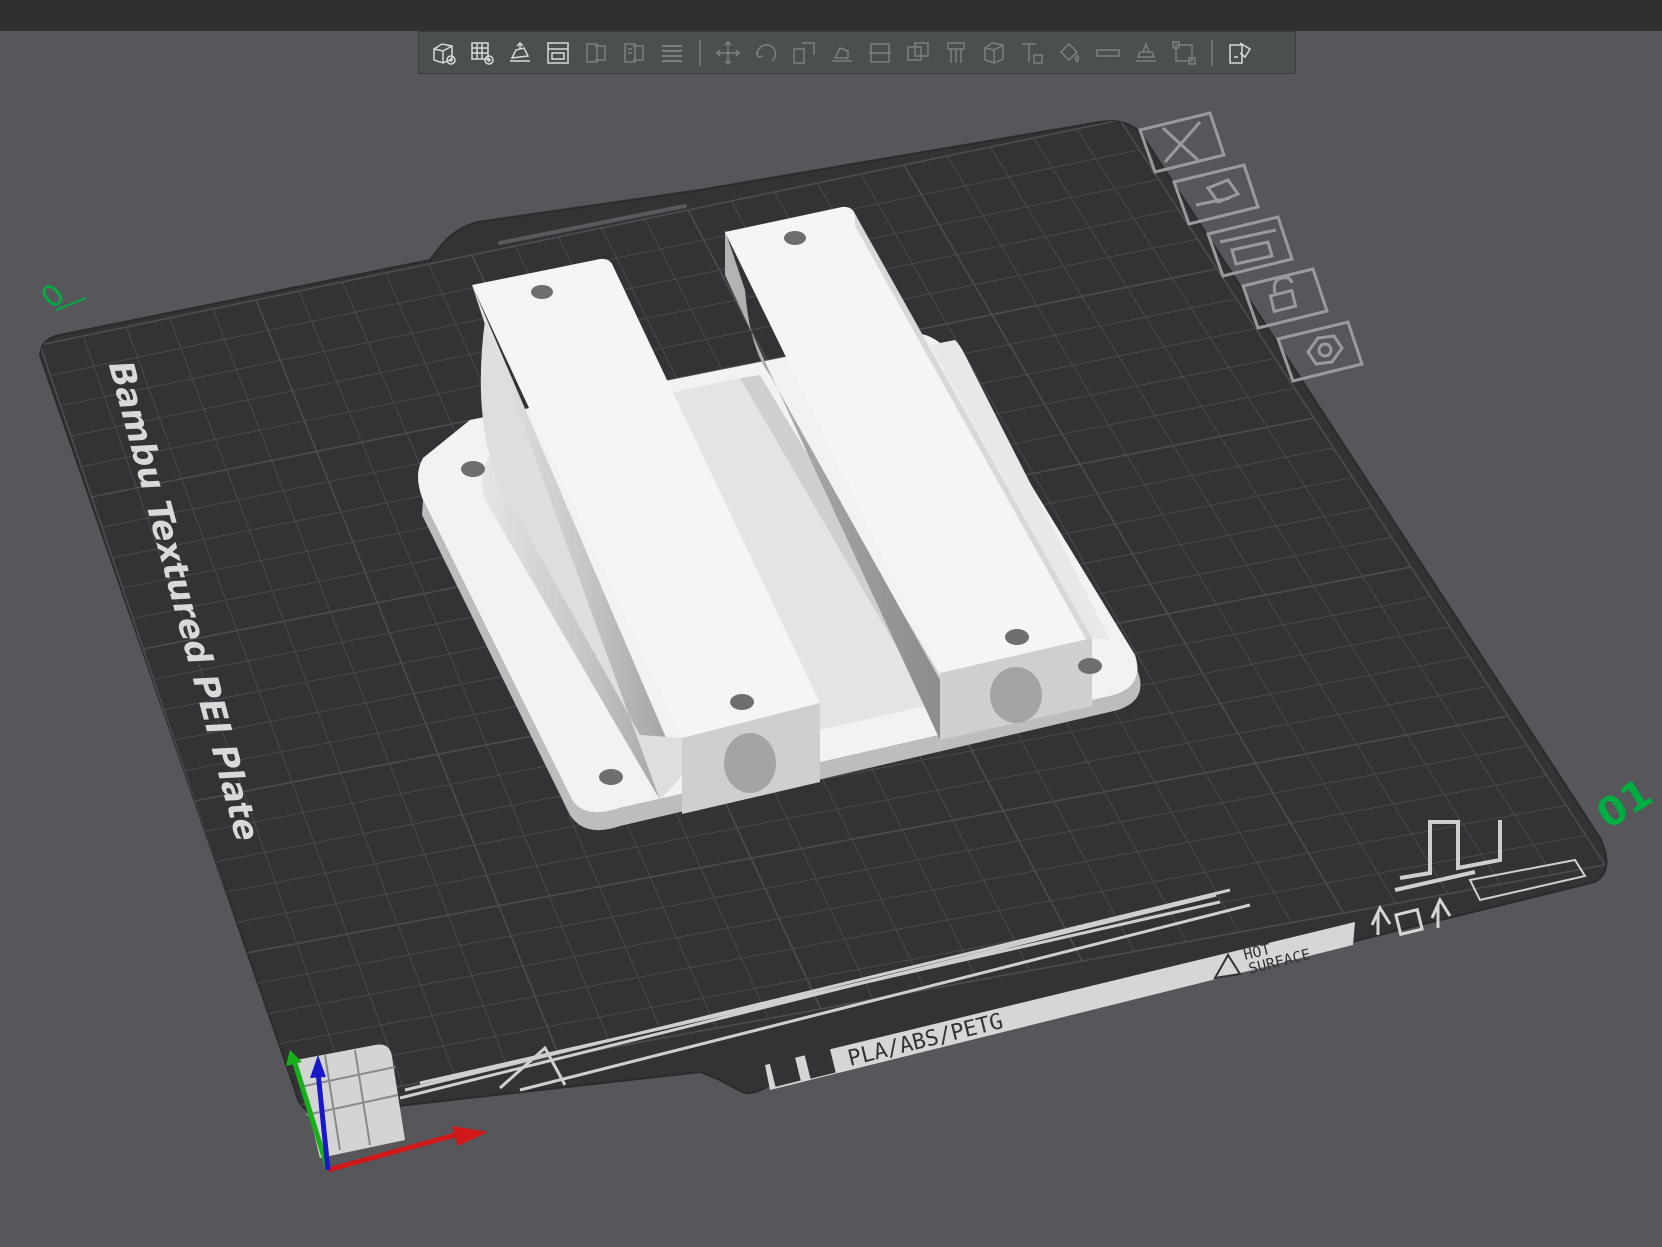 The image size is (1662, 1247). What do you see at coordinates (1182, 142) in the screenshot?
I see `delete-plate-icon` at bounding box center [1182, 142].